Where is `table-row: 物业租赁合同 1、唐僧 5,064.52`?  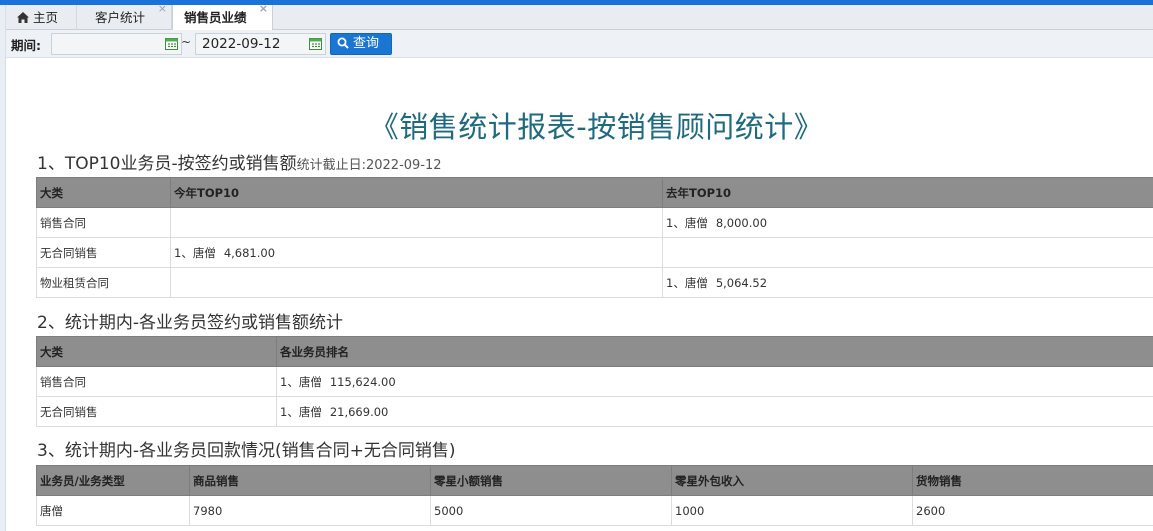
table-row: 物业租赁合同 1、唐僧 5,064.52 is located at coordinates (594, 282).